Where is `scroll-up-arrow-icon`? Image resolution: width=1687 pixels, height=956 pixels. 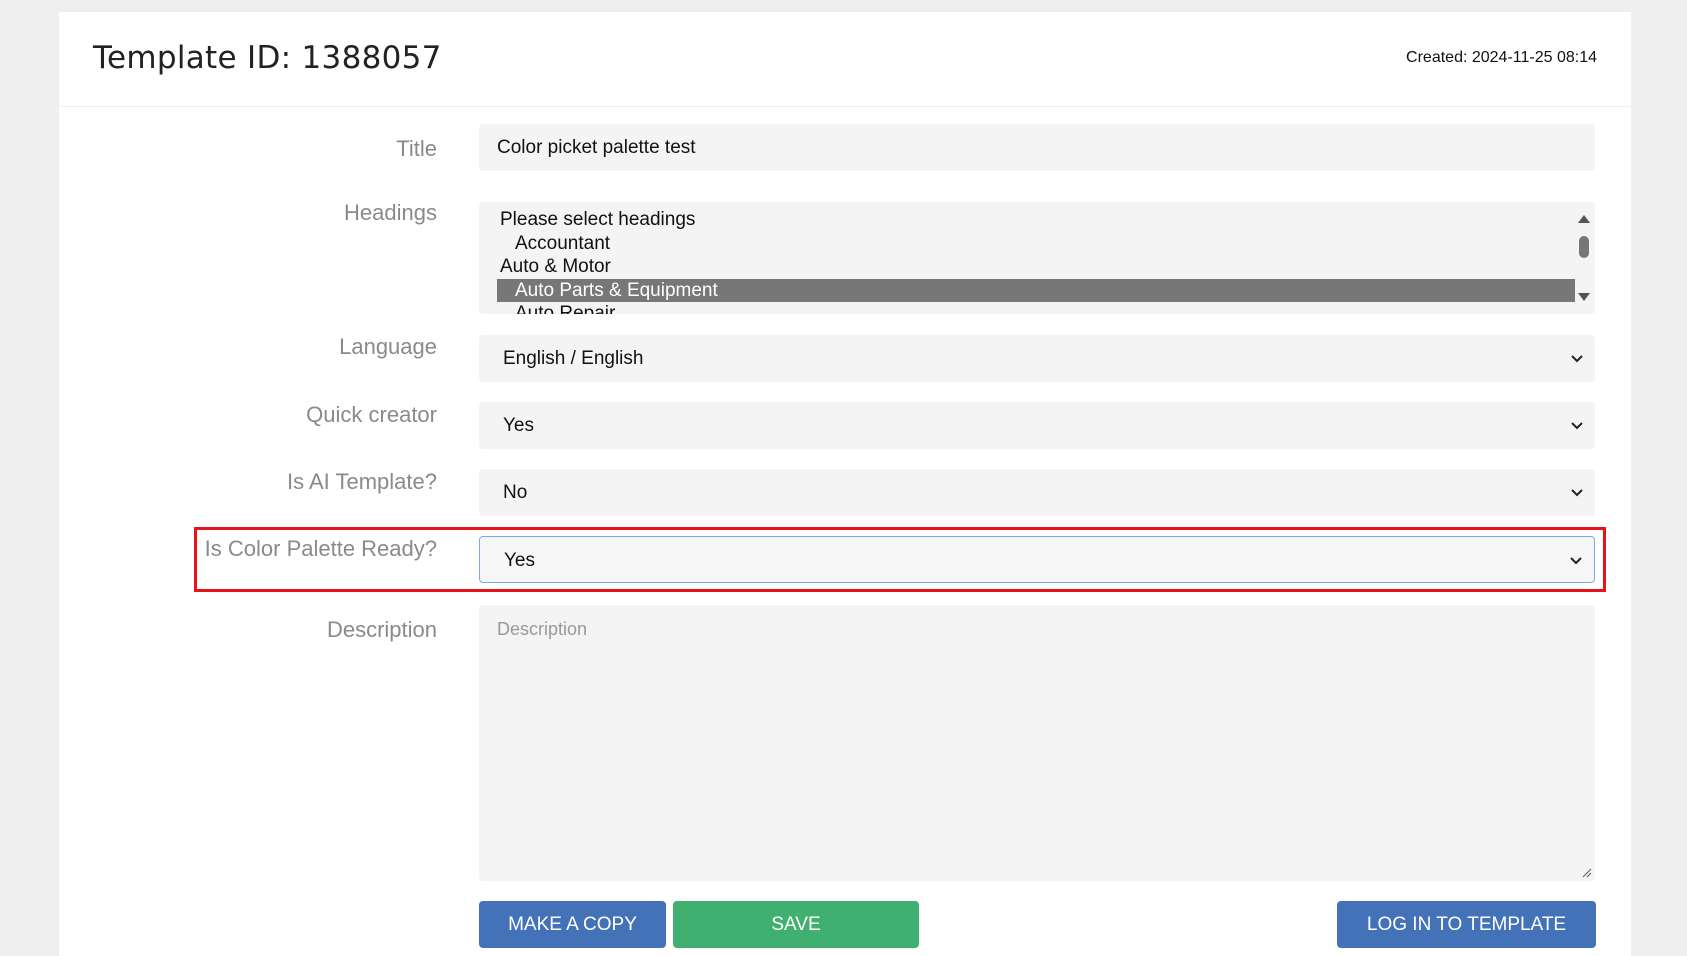
scroll-up-arrow-icon is located at coordinates (1584, 219).